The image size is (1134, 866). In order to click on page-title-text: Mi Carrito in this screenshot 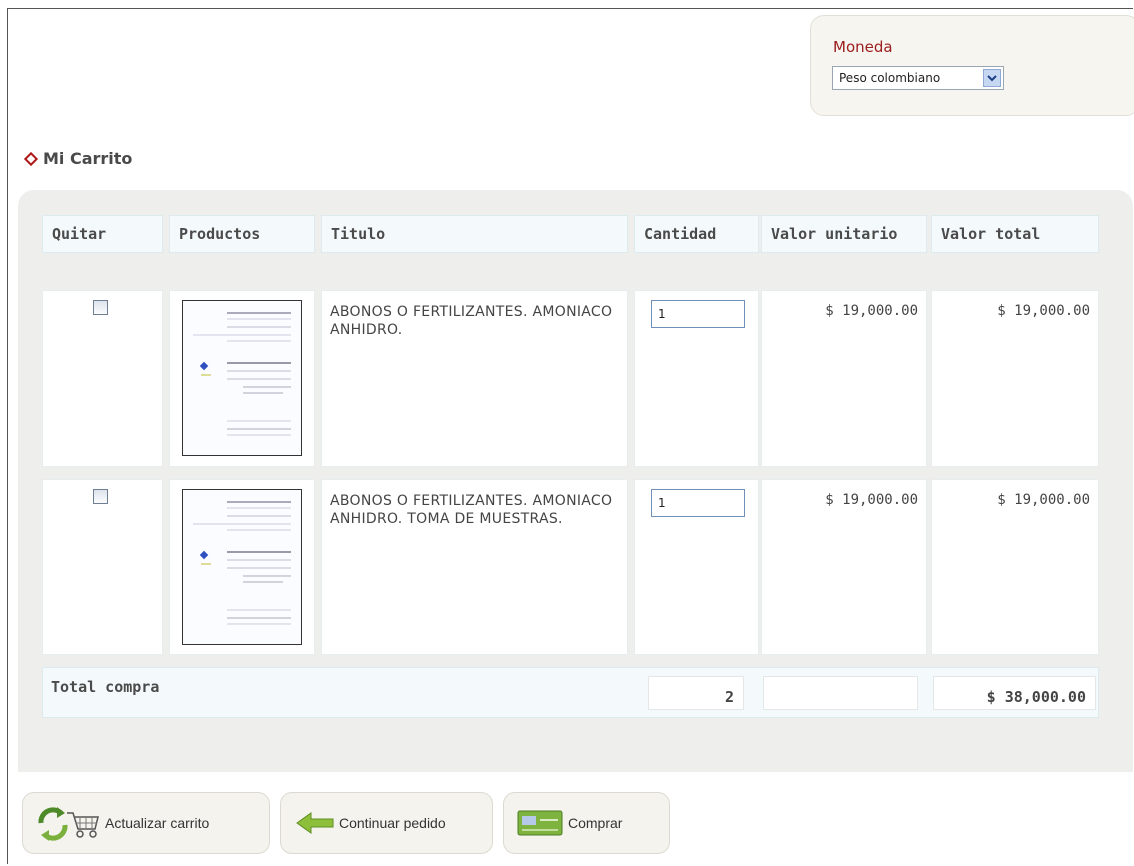, I will do `click(88, 158)`.